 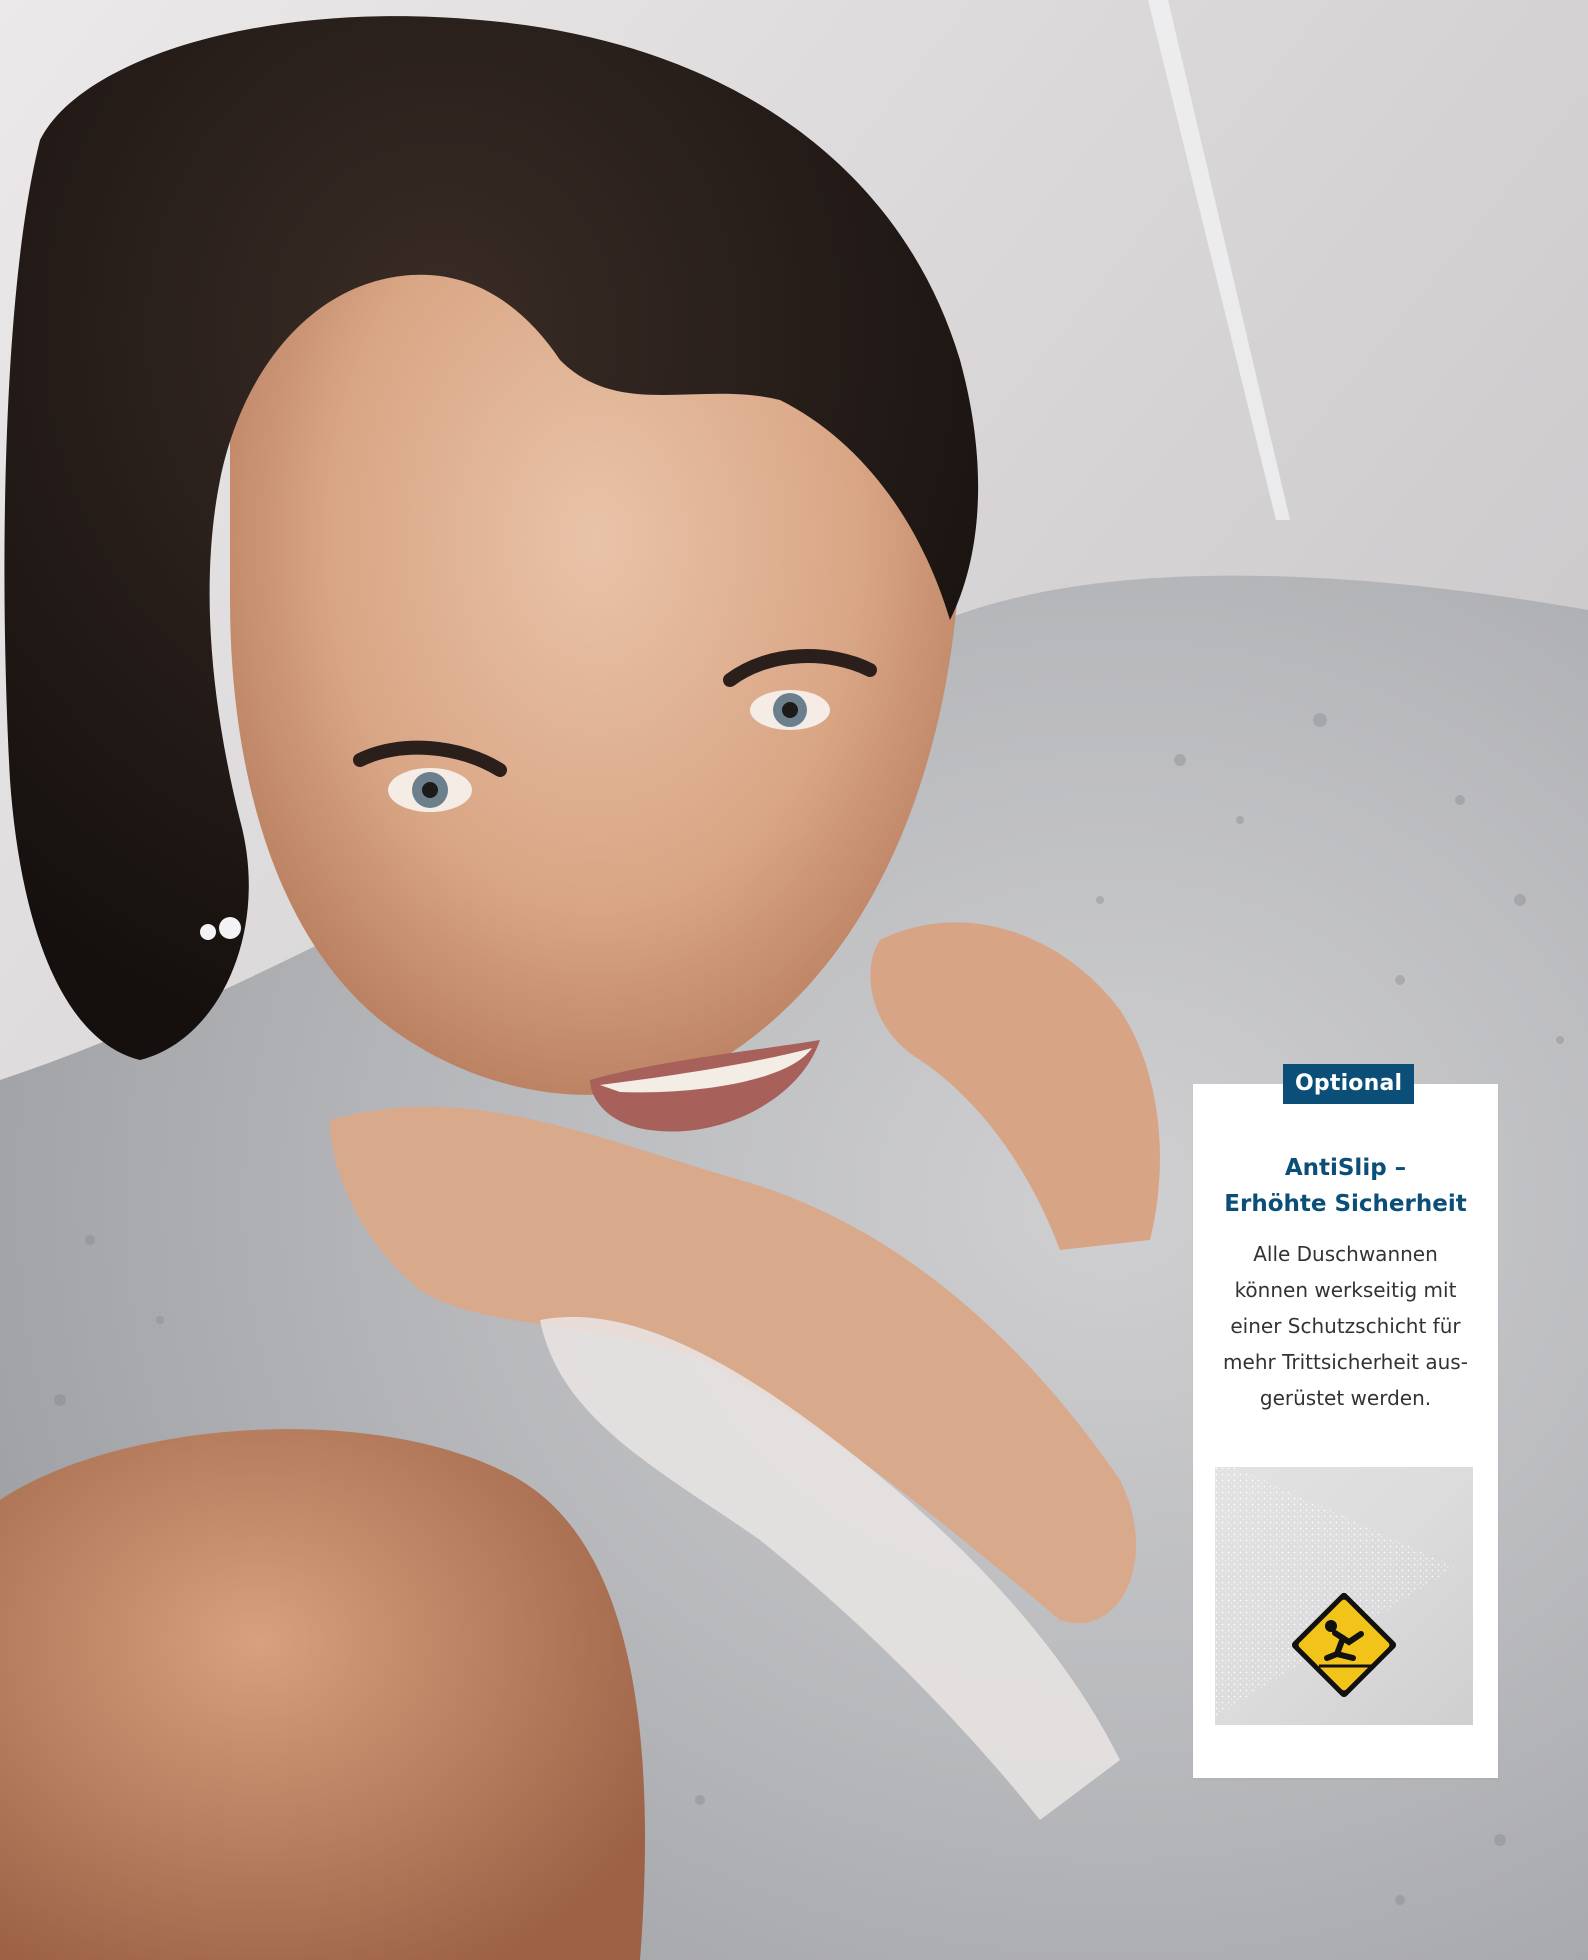 I want to click on card-description-line: einer Schutzschicht für, so click(x=1345, y=1326).